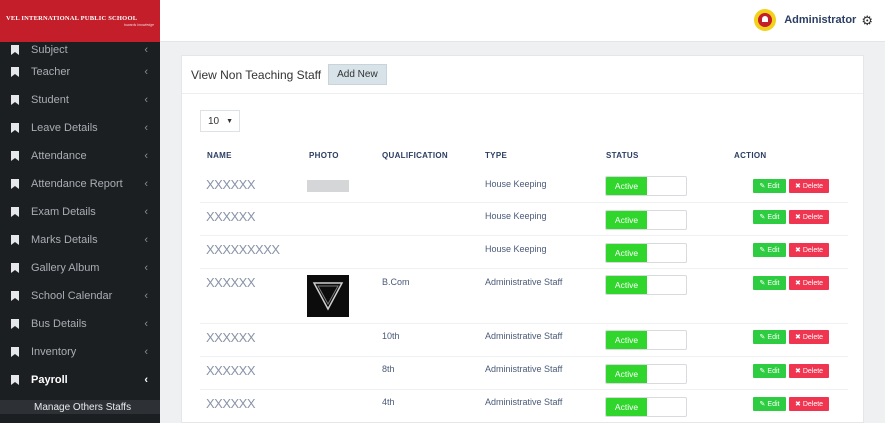 Image resolution: width=885 pixels, height=423 pixels. What do you see at coordinates (80, 50) in the screenshot?
I see `sidebar-item-subject: Subject ‹` at bounding box center [80, 50].